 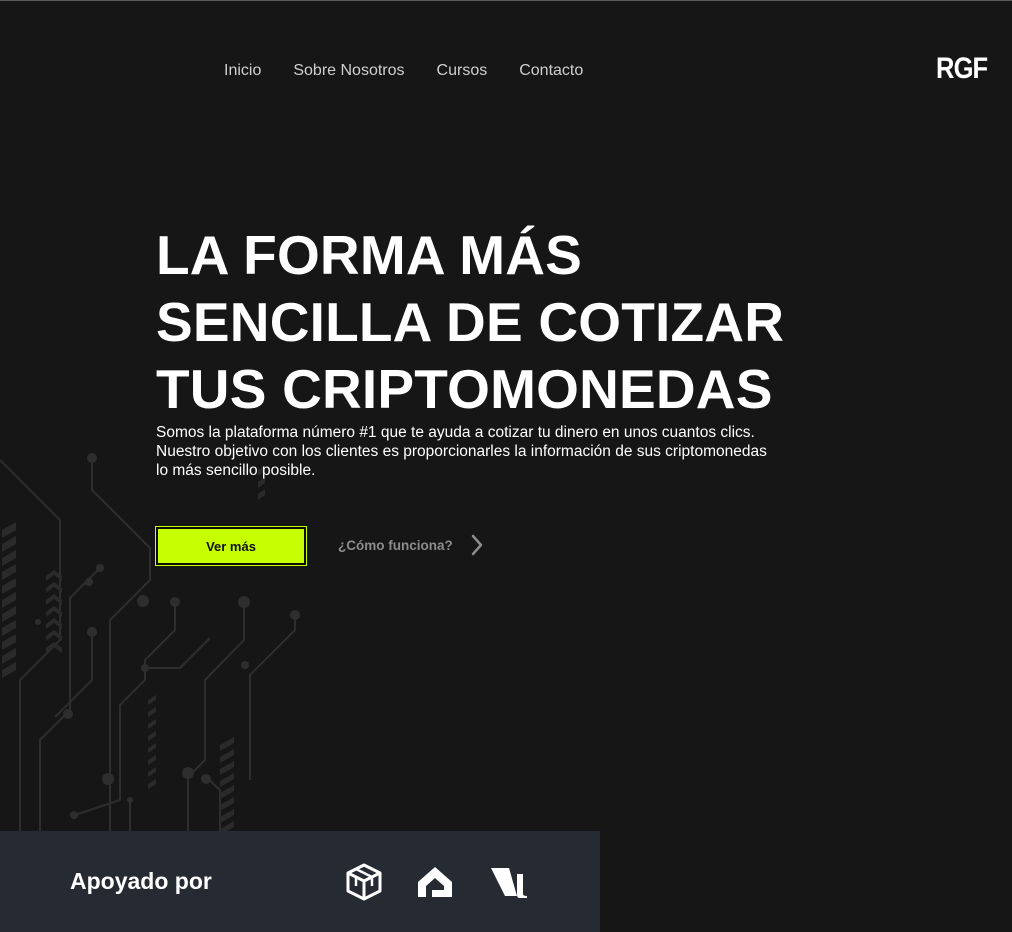 What do you see at coordinates (369, 255) in the screenshot?
I see `hero-title-line: LA FORMA MÁS` at bounding box center [369, 255].